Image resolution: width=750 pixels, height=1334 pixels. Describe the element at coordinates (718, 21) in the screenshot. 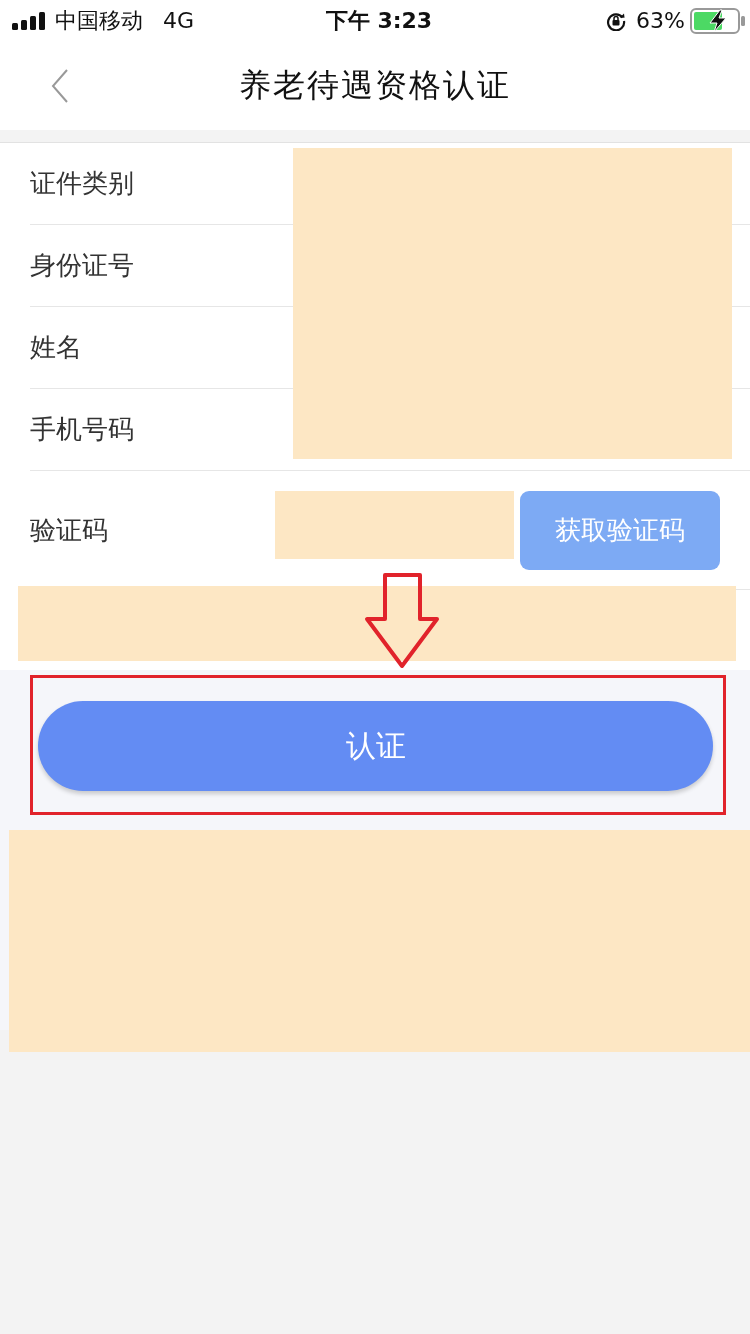

I see `battery-charging-icon` at that location.